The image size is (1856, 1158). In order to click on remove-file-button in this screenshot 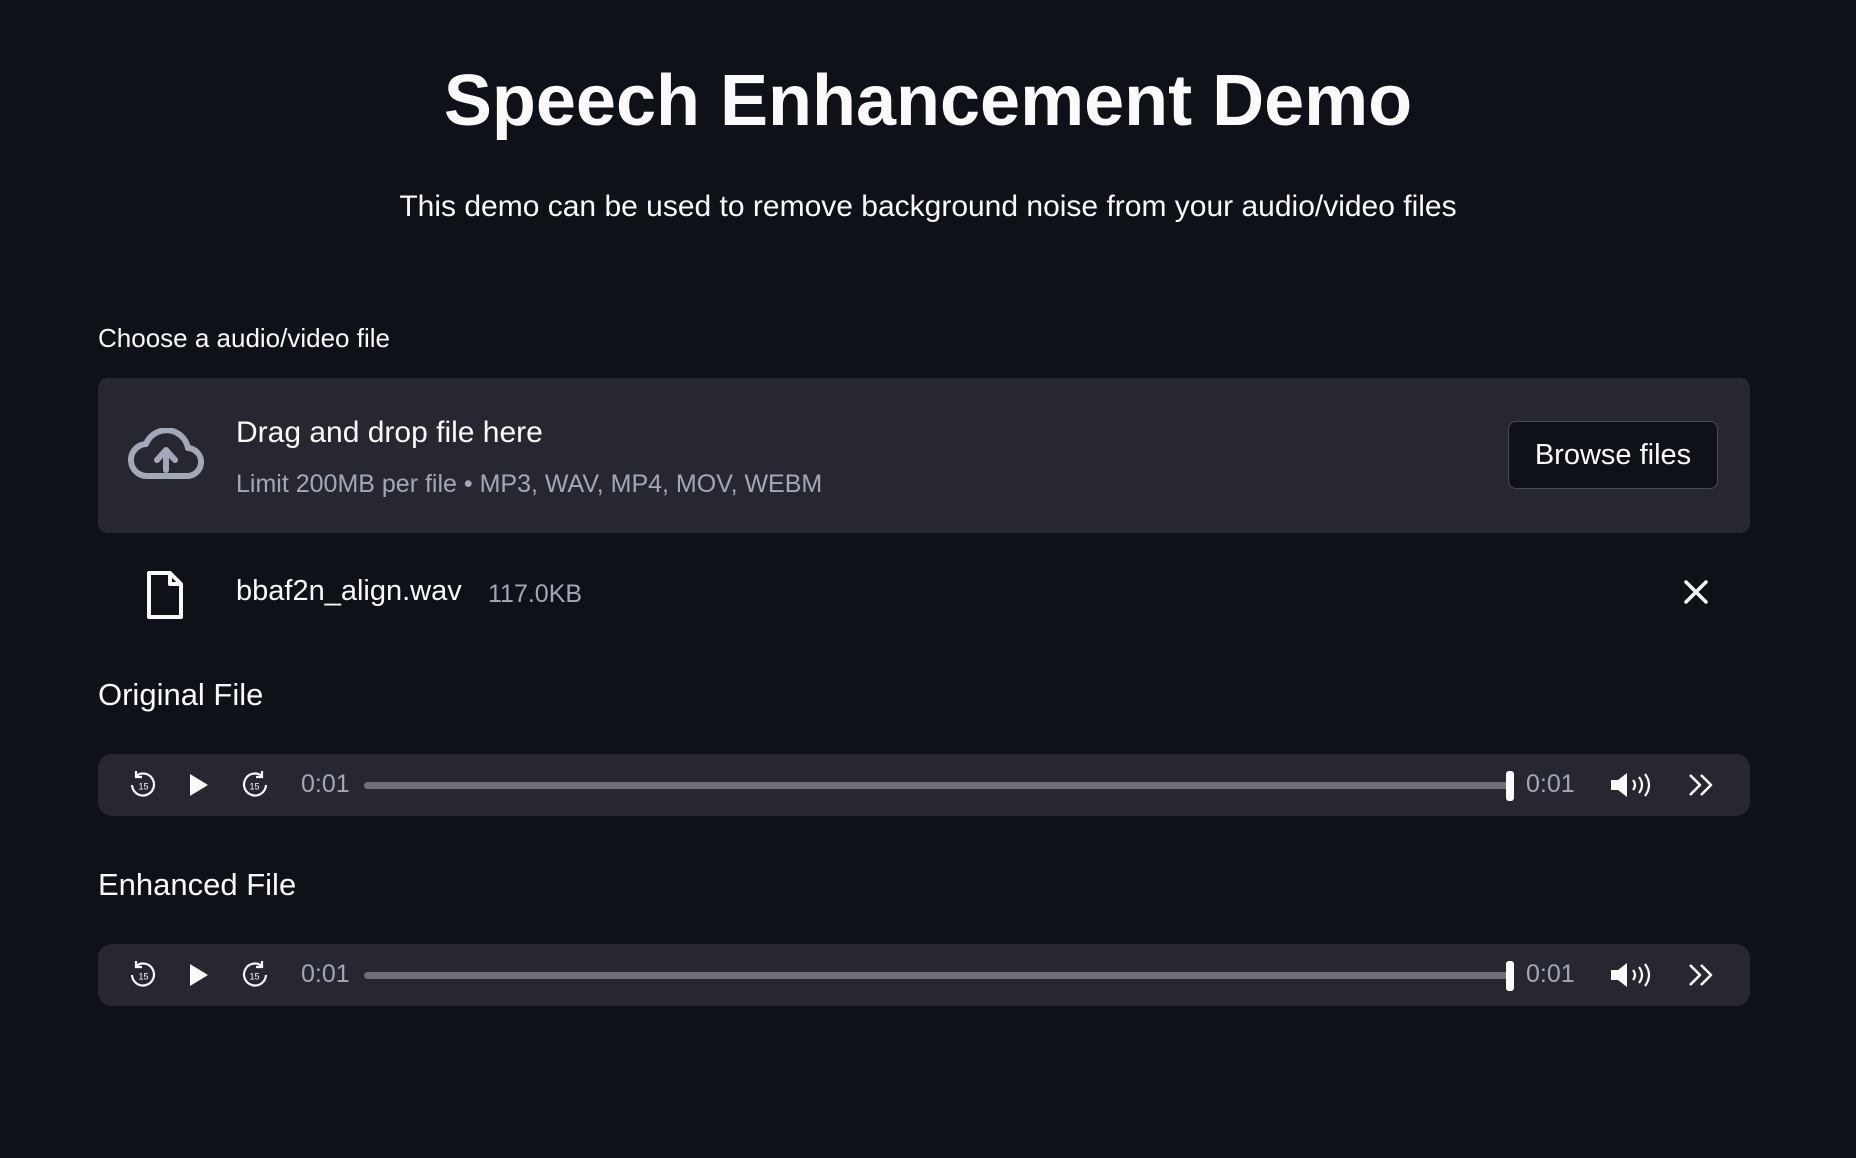, I will do `click(1696, 592)`.